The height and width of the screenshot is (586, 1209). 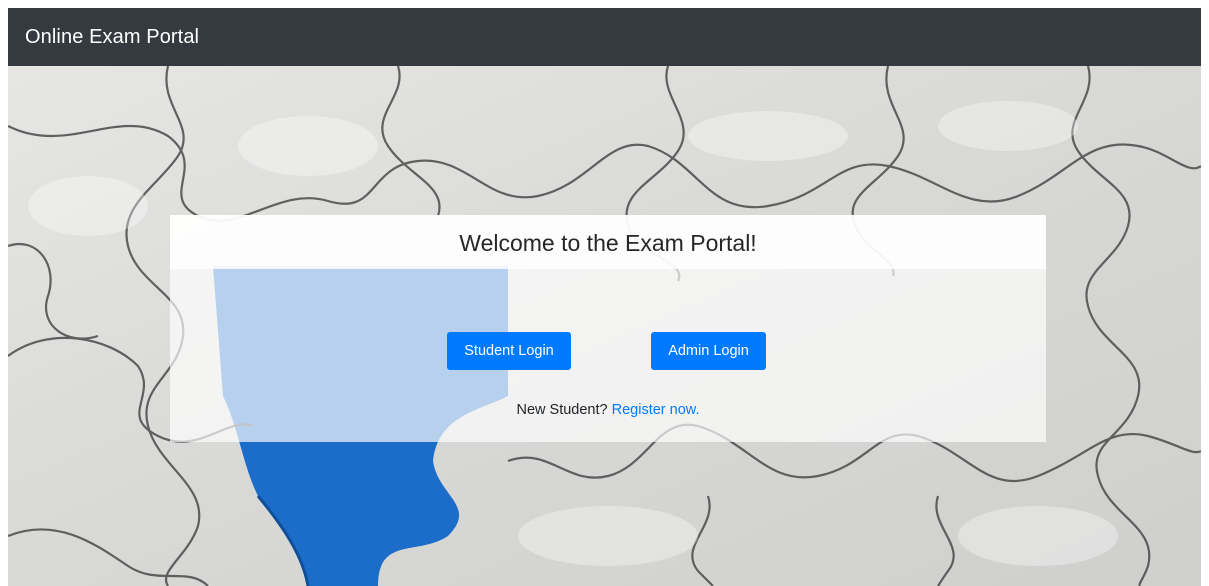 What do you see at coordinates (708, 351) in the screenshot?
I see `admin-login-button: Admin Login` at bounding box center [708, 351].